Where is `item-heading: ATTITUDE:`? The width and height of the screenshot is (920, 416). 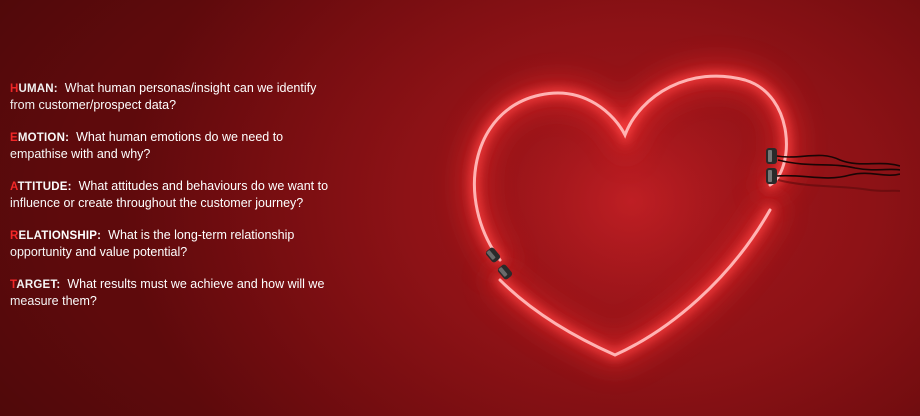
item-heading: ATTITUDE: is located at coordinates (41, 187).